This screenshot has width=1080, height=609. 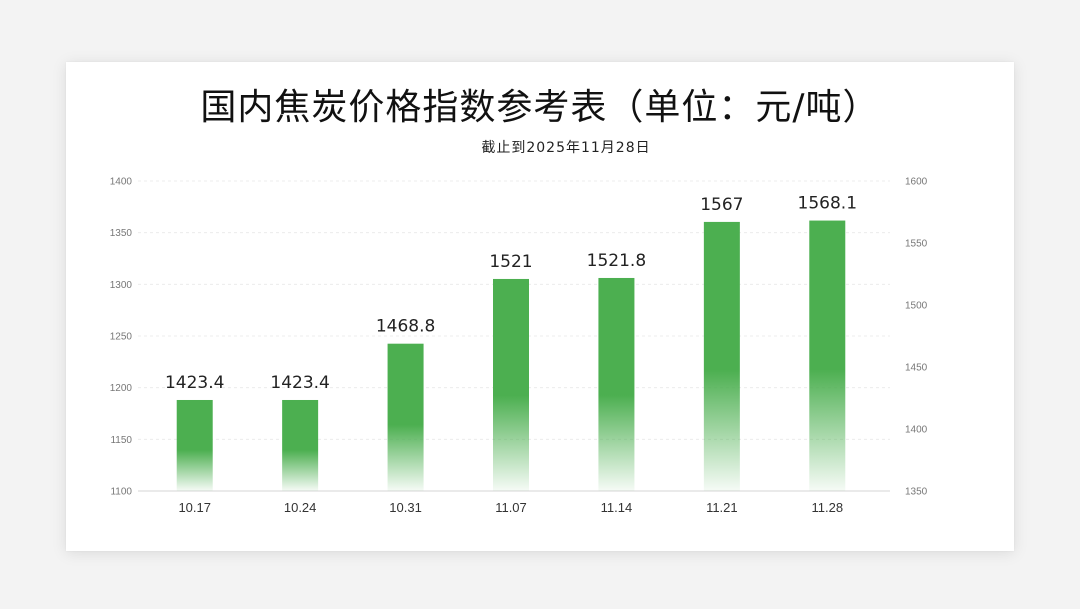 What do you see at coordinates (916, 244) in the screenshot?
I see `right-tick-label: 1550` at bounding box center [916, 244].